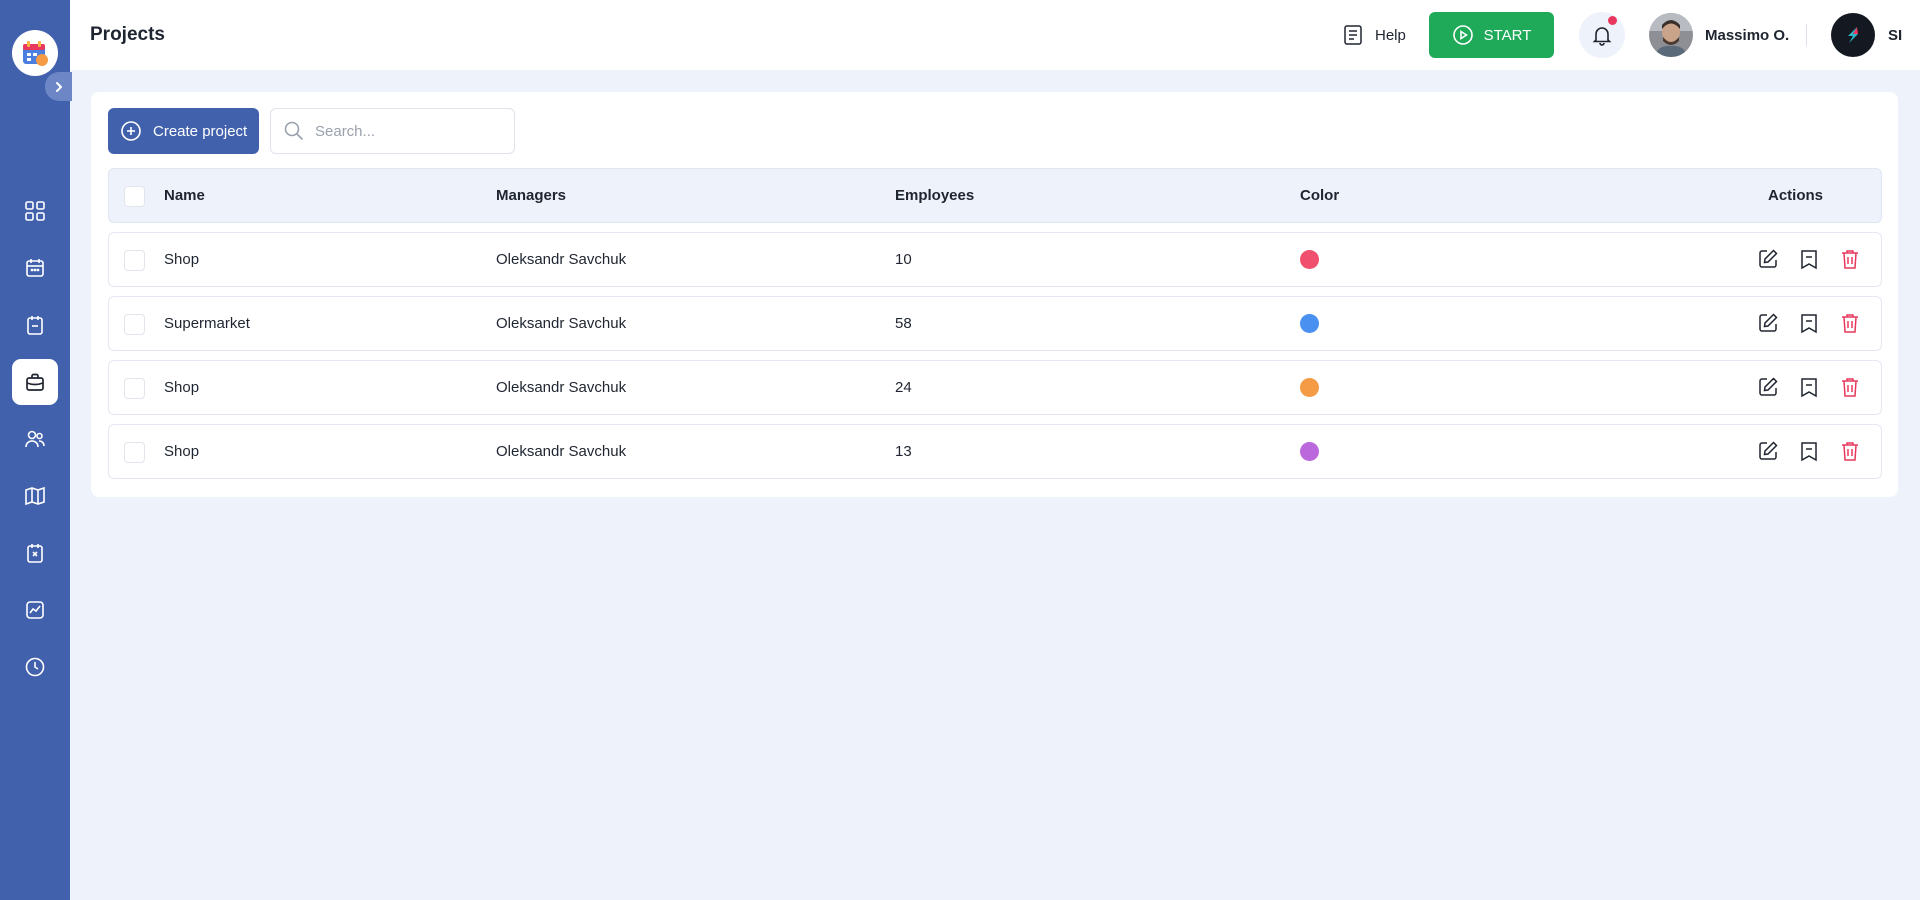  Describe the element at coordinates (1895, 35) in the screenshot. I see `organization-label: SI` at that location.